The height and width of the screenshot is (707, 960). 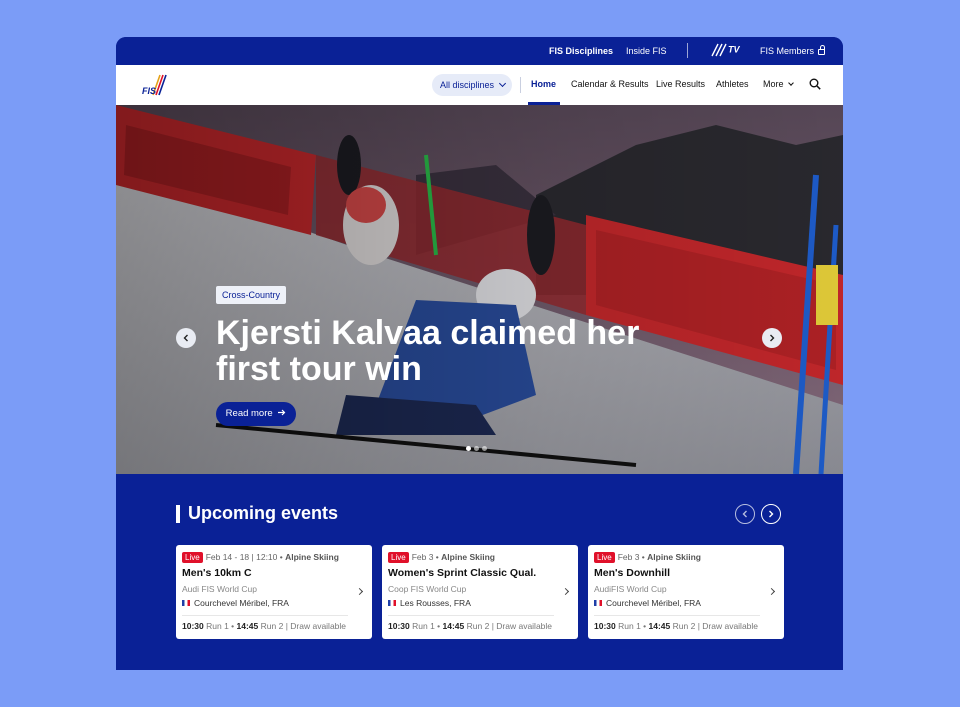 I want to click on event-cup: Coop FIS World Cup, so click(x=427, y=589).